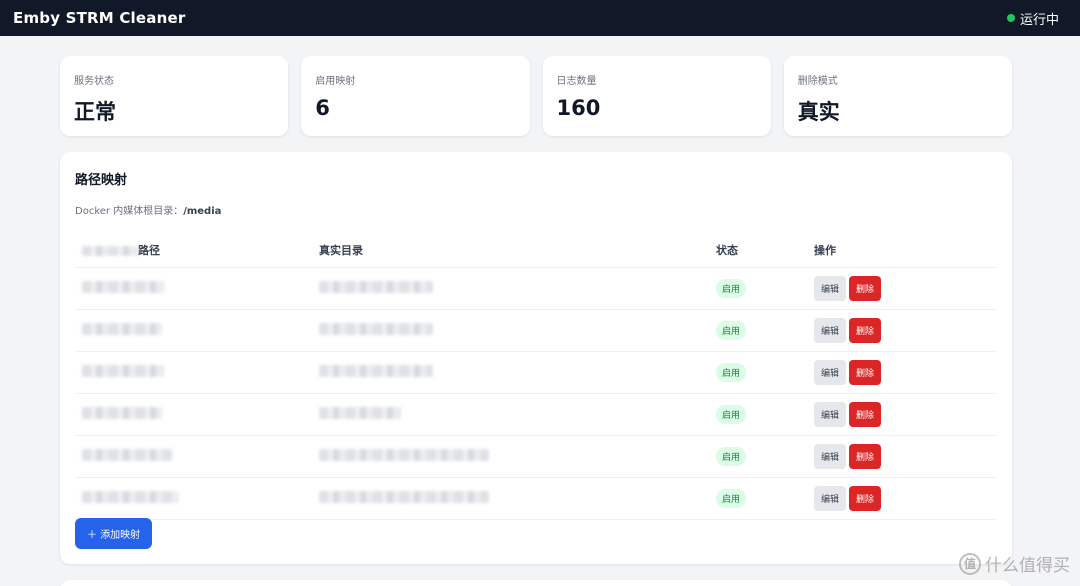  What do you see at coordinates (101, 180) in the screenshot?
I see `panel-title: 路径映射` at bounding box center [101, 180].